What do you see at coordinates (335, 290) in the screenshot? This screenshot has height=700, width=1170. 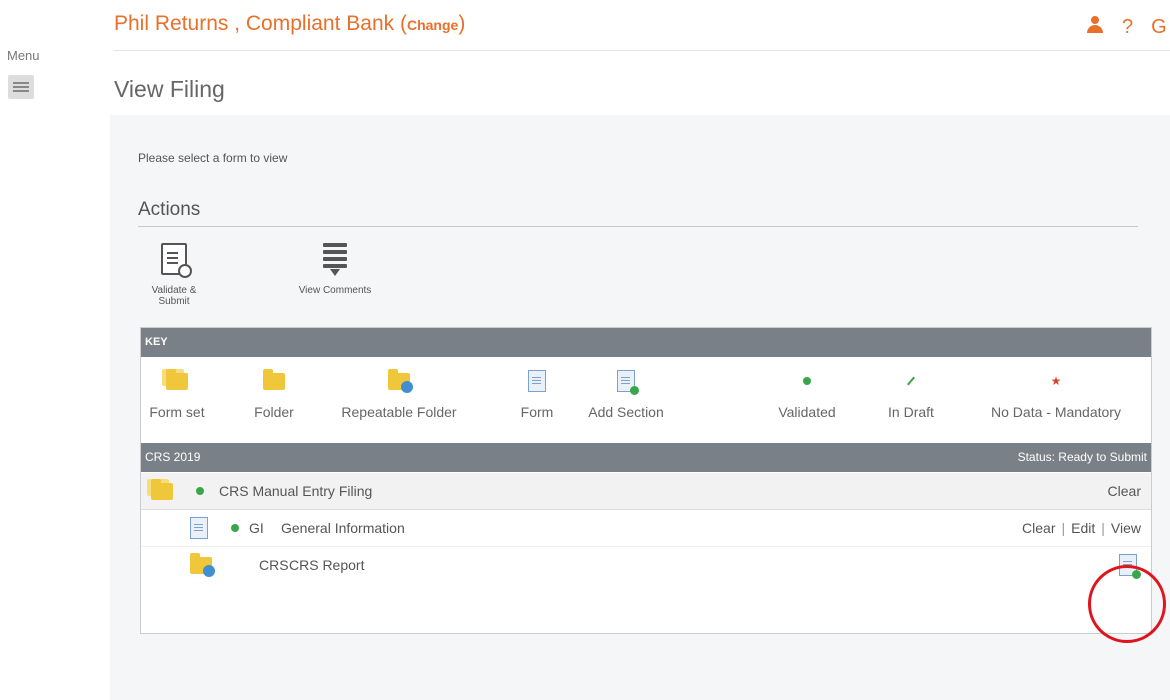 I see `view-comments-label: View Comments` at bounding box center [335, 290].